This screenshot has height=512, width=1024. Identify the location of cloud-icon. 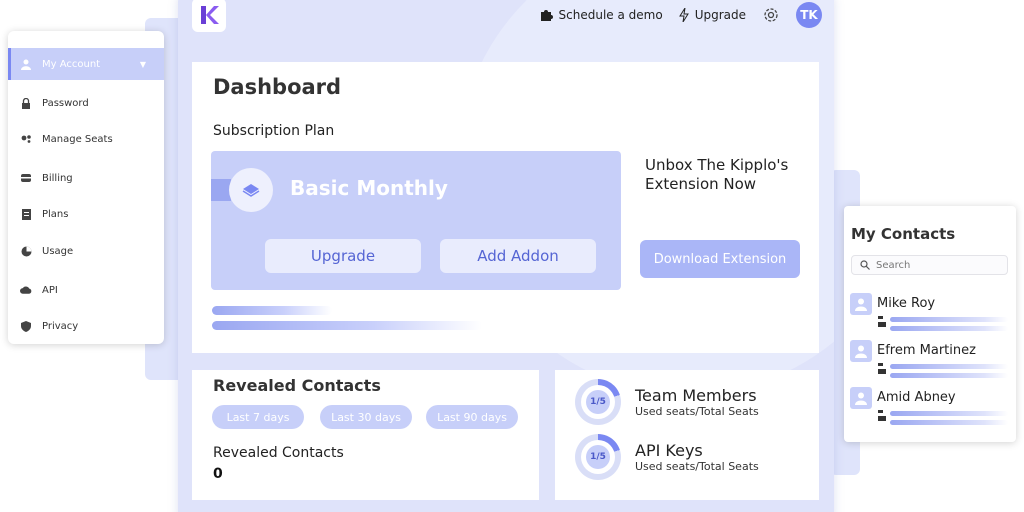
(26, 290).